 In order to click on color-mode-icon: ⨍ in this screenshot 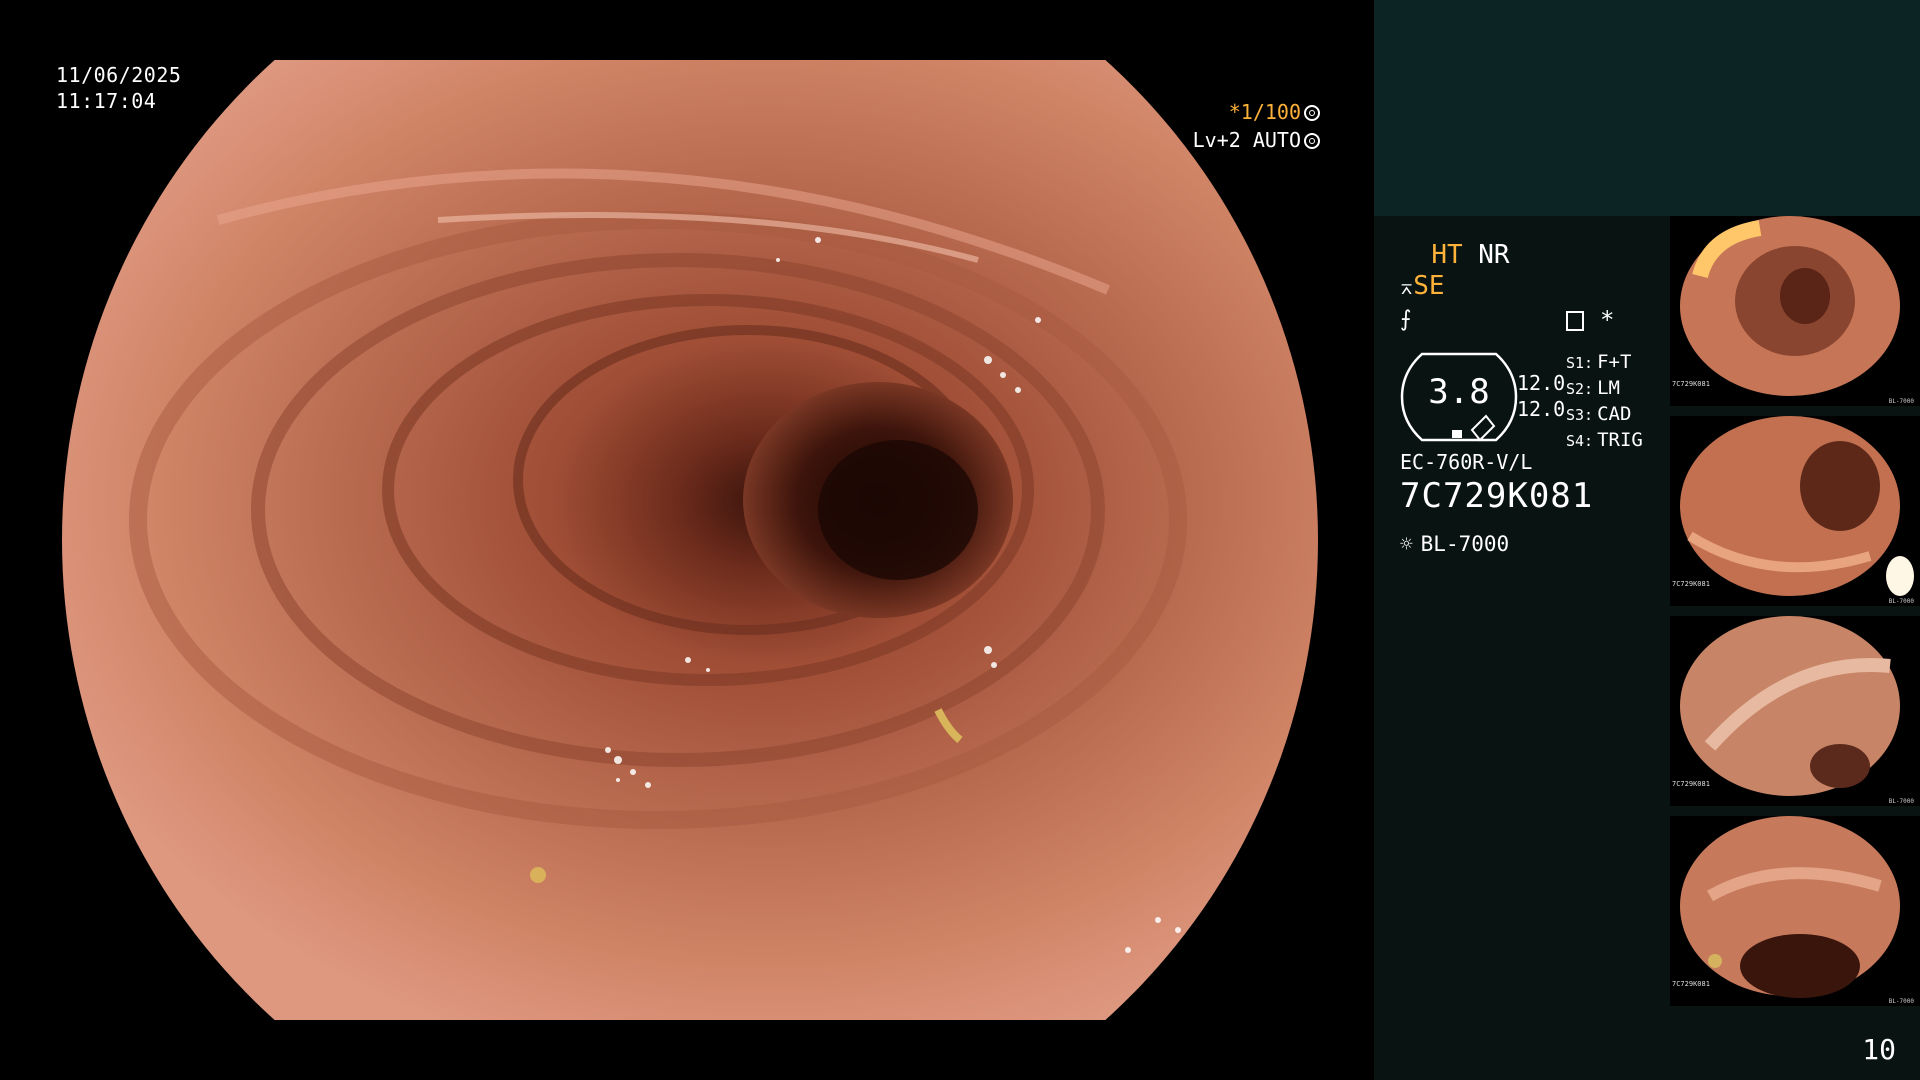, I will do `click(1406, 319)`.